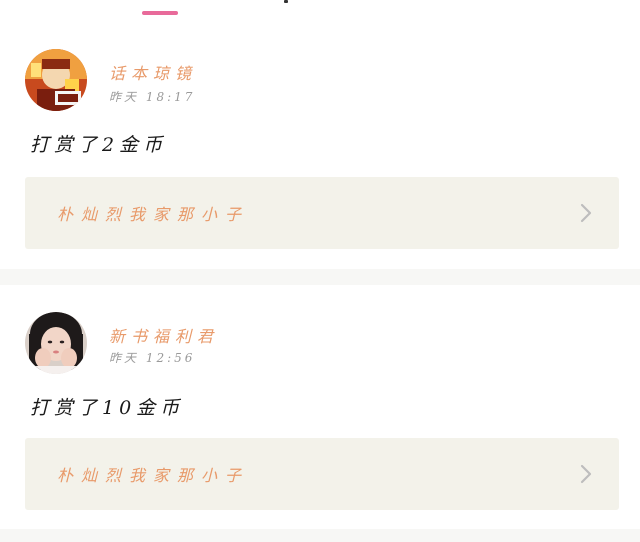 Image resolution: width=640 pixels, height=542 pixels. What do you see at coordinates (152, 358) in the screenshot?
I see `timestamp: 昨天 12:56` at bounding box center [152, 358].